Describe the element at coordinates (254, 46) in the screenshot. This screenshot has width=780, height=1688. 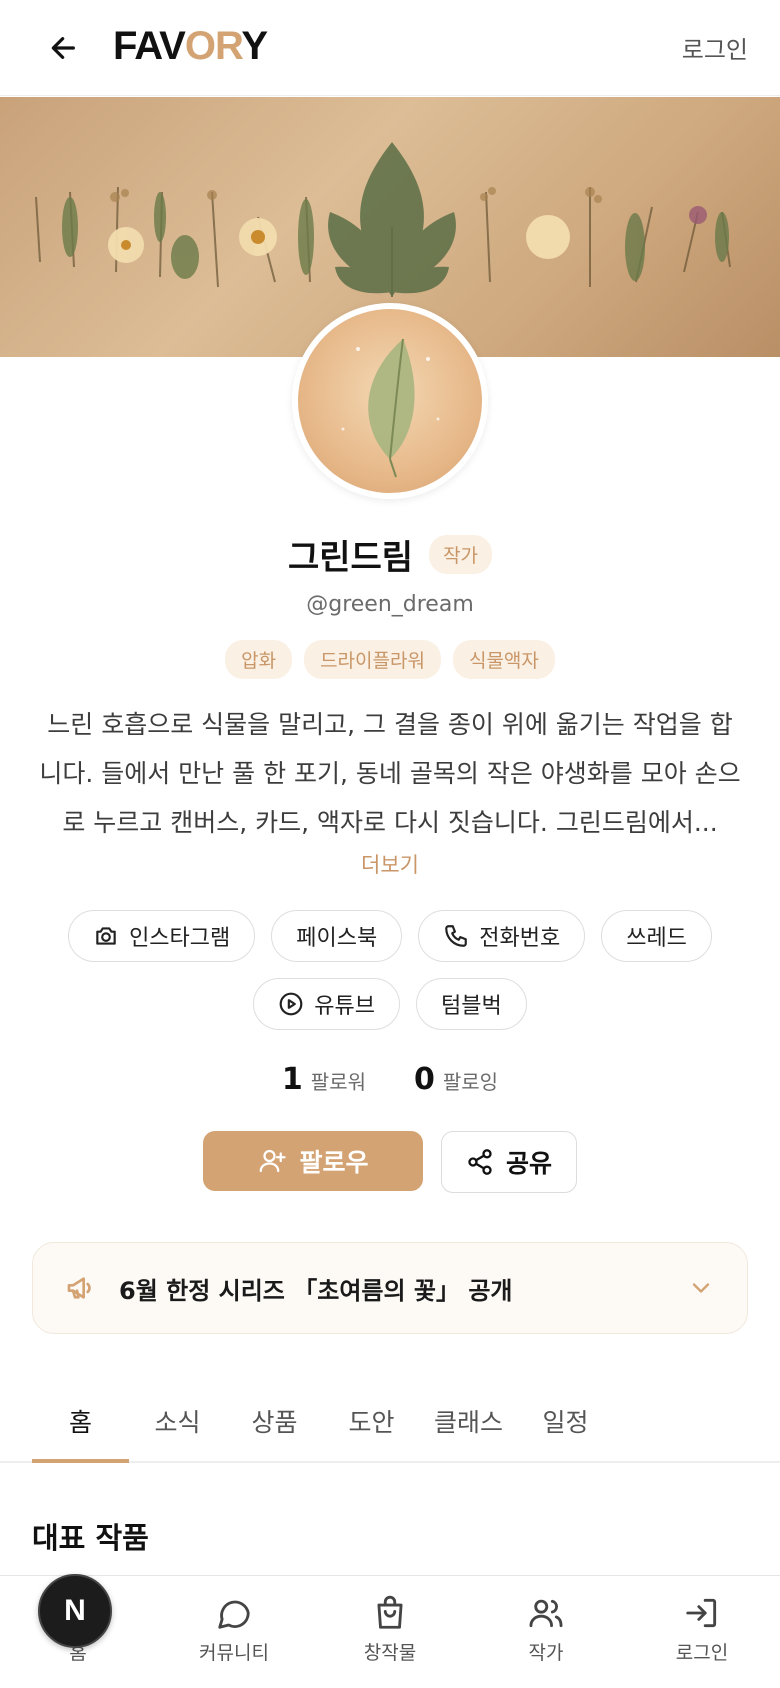
I see `logo-suffix: Y` at that location.